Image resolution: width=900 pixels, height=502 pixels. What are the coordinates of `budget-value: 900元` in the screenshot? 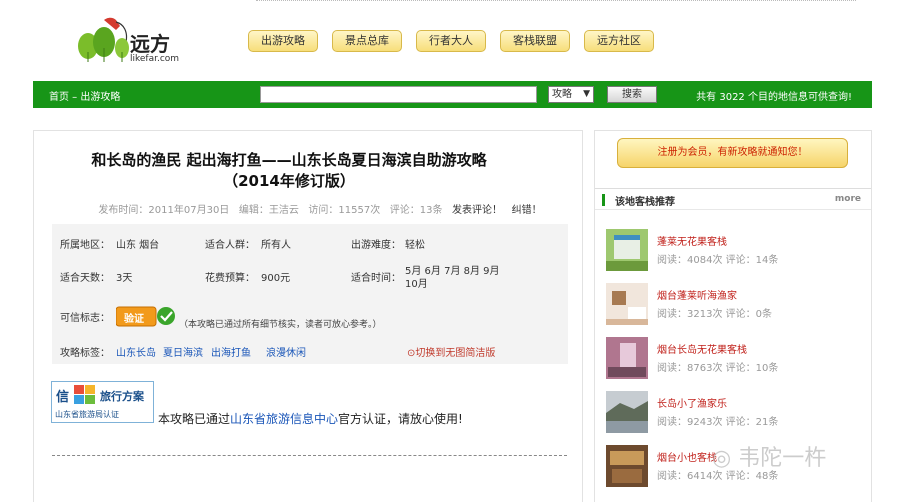 It's located at (276, 278).